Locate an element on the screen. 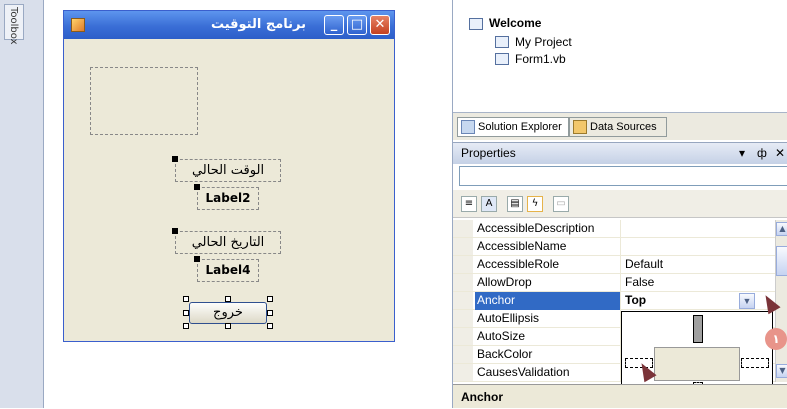 The image size is (787, 409). property-description-title: Anchor is located at coordinates (482, 397).